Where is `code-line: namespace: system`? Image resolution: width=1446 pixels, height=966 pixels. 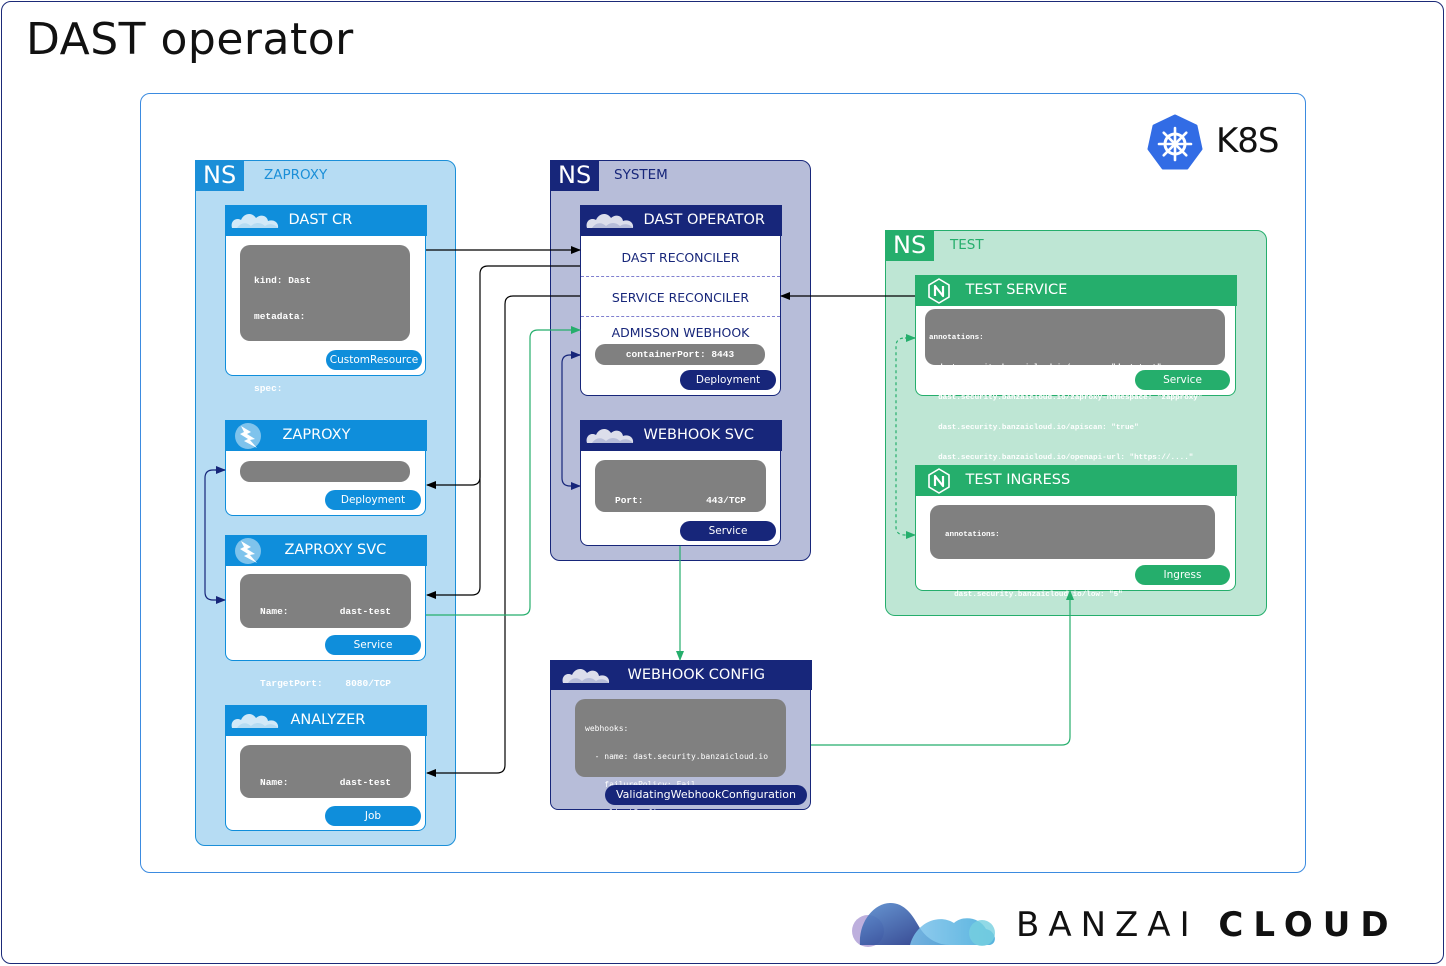 code-line: namespace: system is located at coordinates (645, 898).